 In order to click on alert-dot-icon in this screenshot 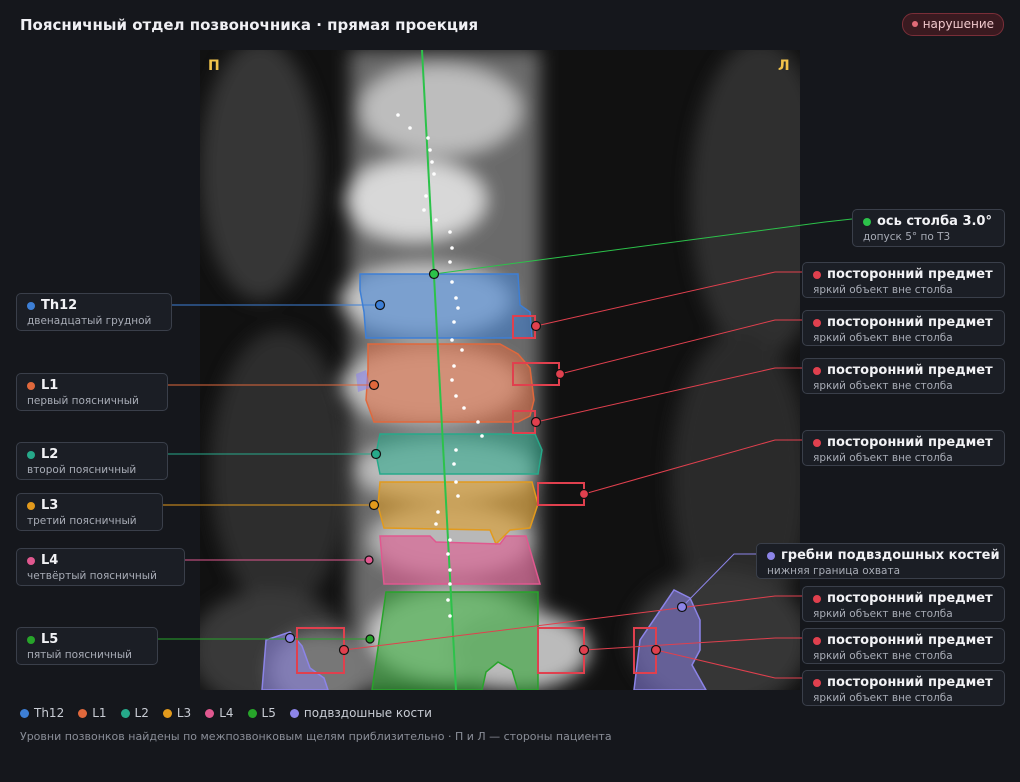, I will do `click(914, 24)`.